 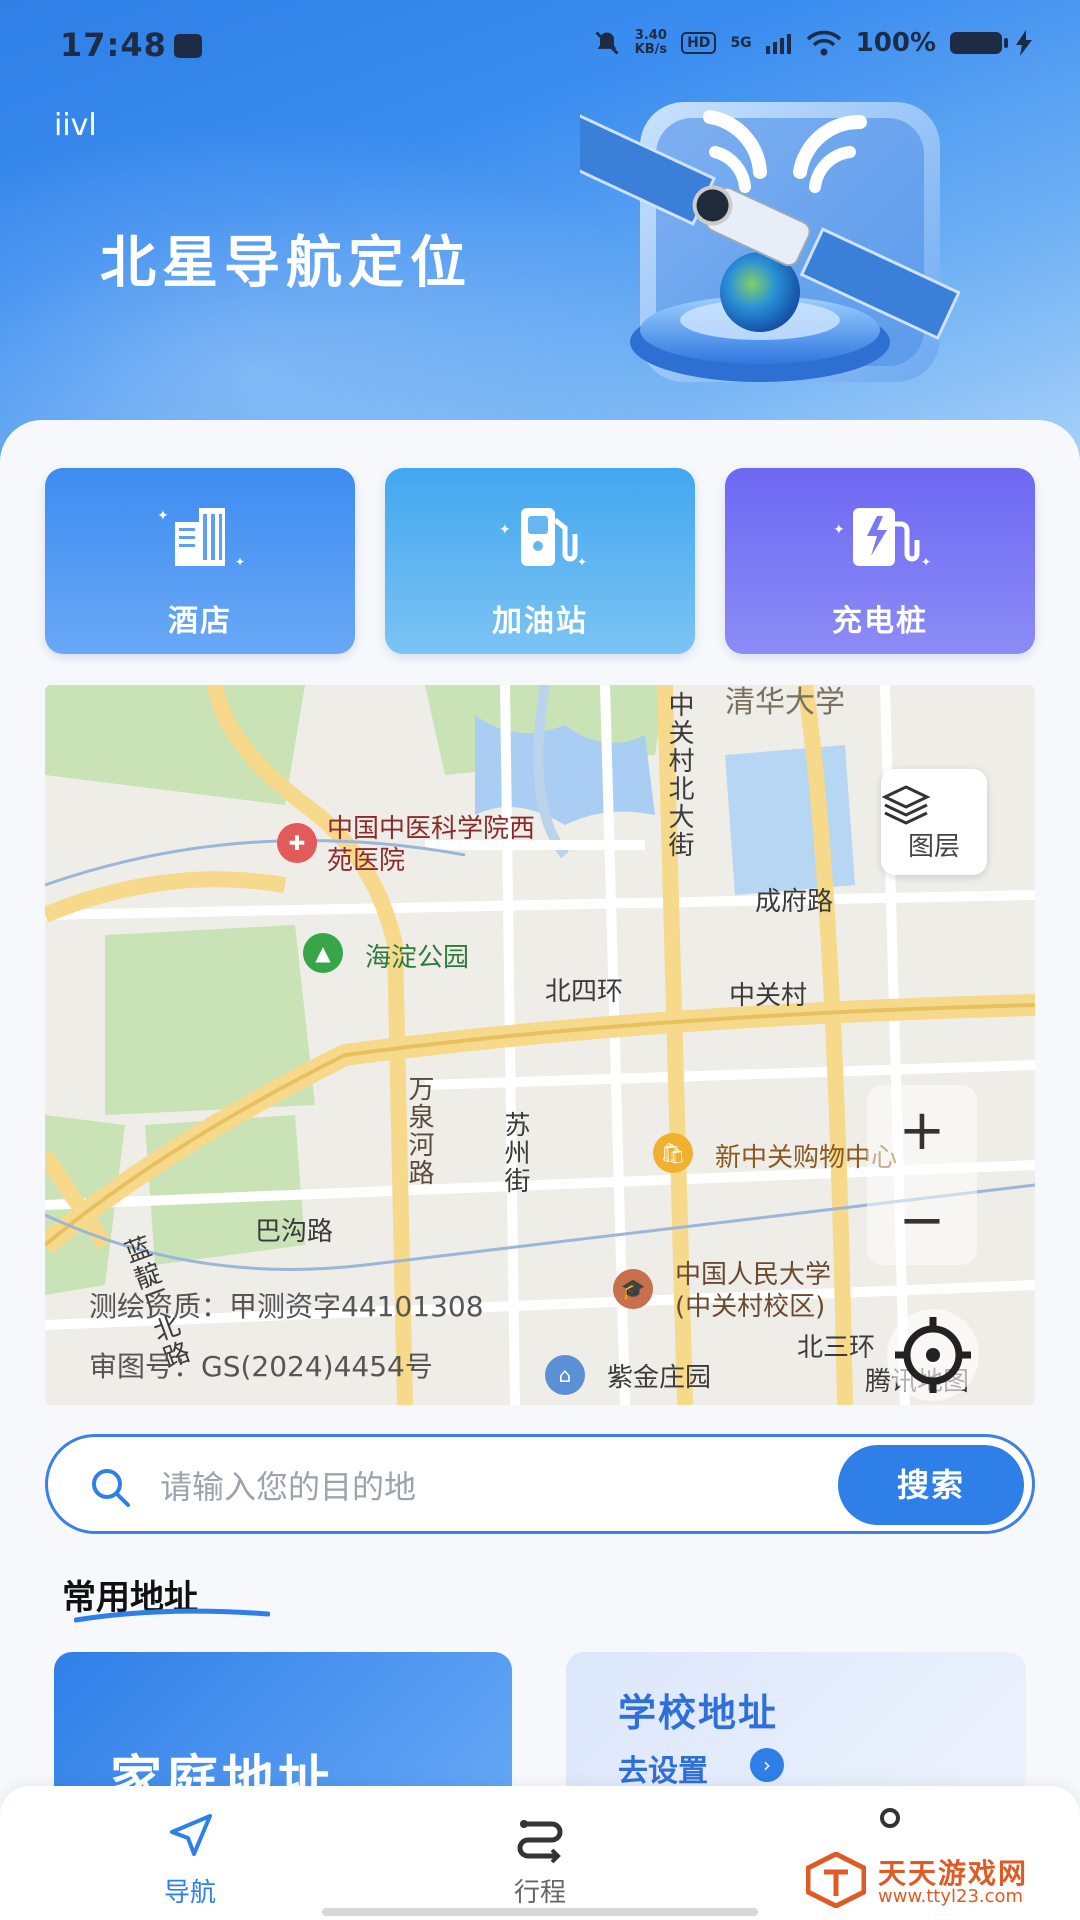 I want to click on quick-actions: ✦ ✦ 酒店 ✦ ✦ 加油站 ✦ ✦ 充电桩, so click(x=540, y=561).